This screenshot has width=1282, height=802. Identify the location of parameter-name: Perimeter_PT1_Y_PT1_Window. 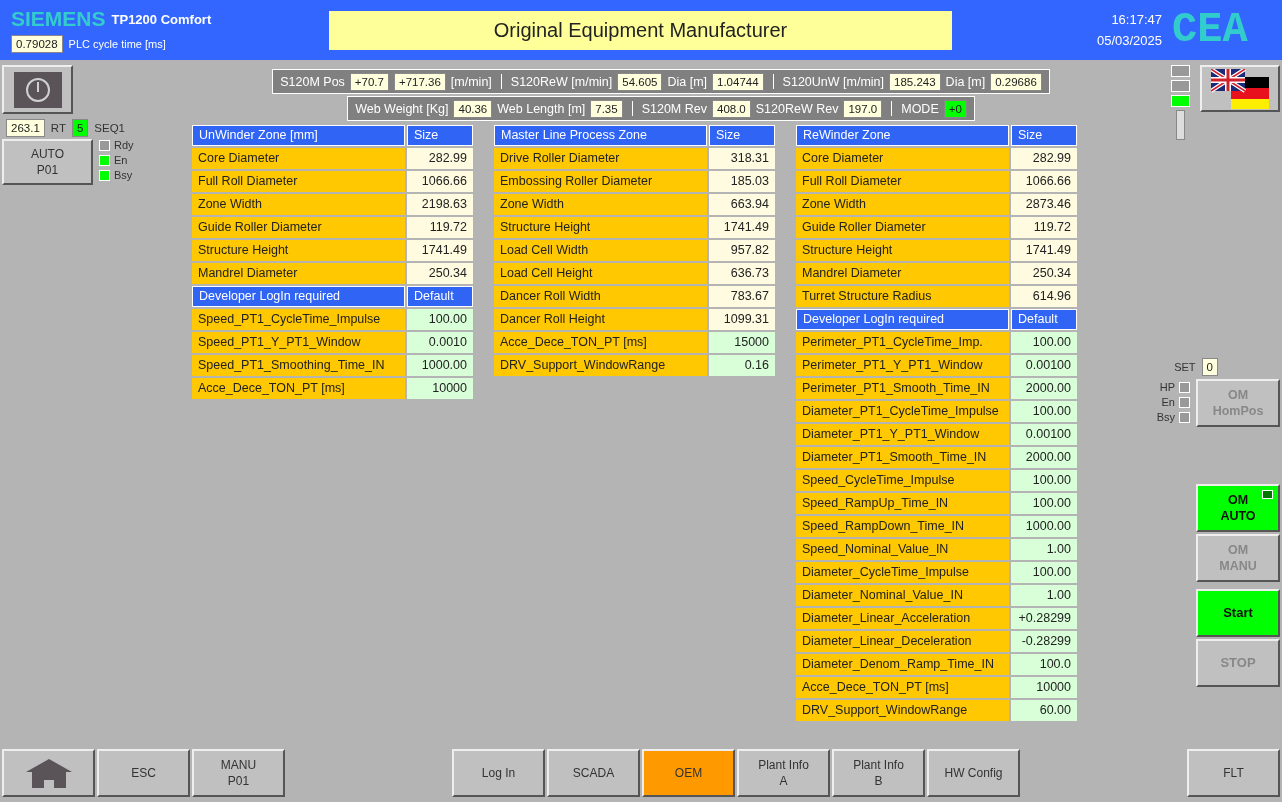
(902, 365).